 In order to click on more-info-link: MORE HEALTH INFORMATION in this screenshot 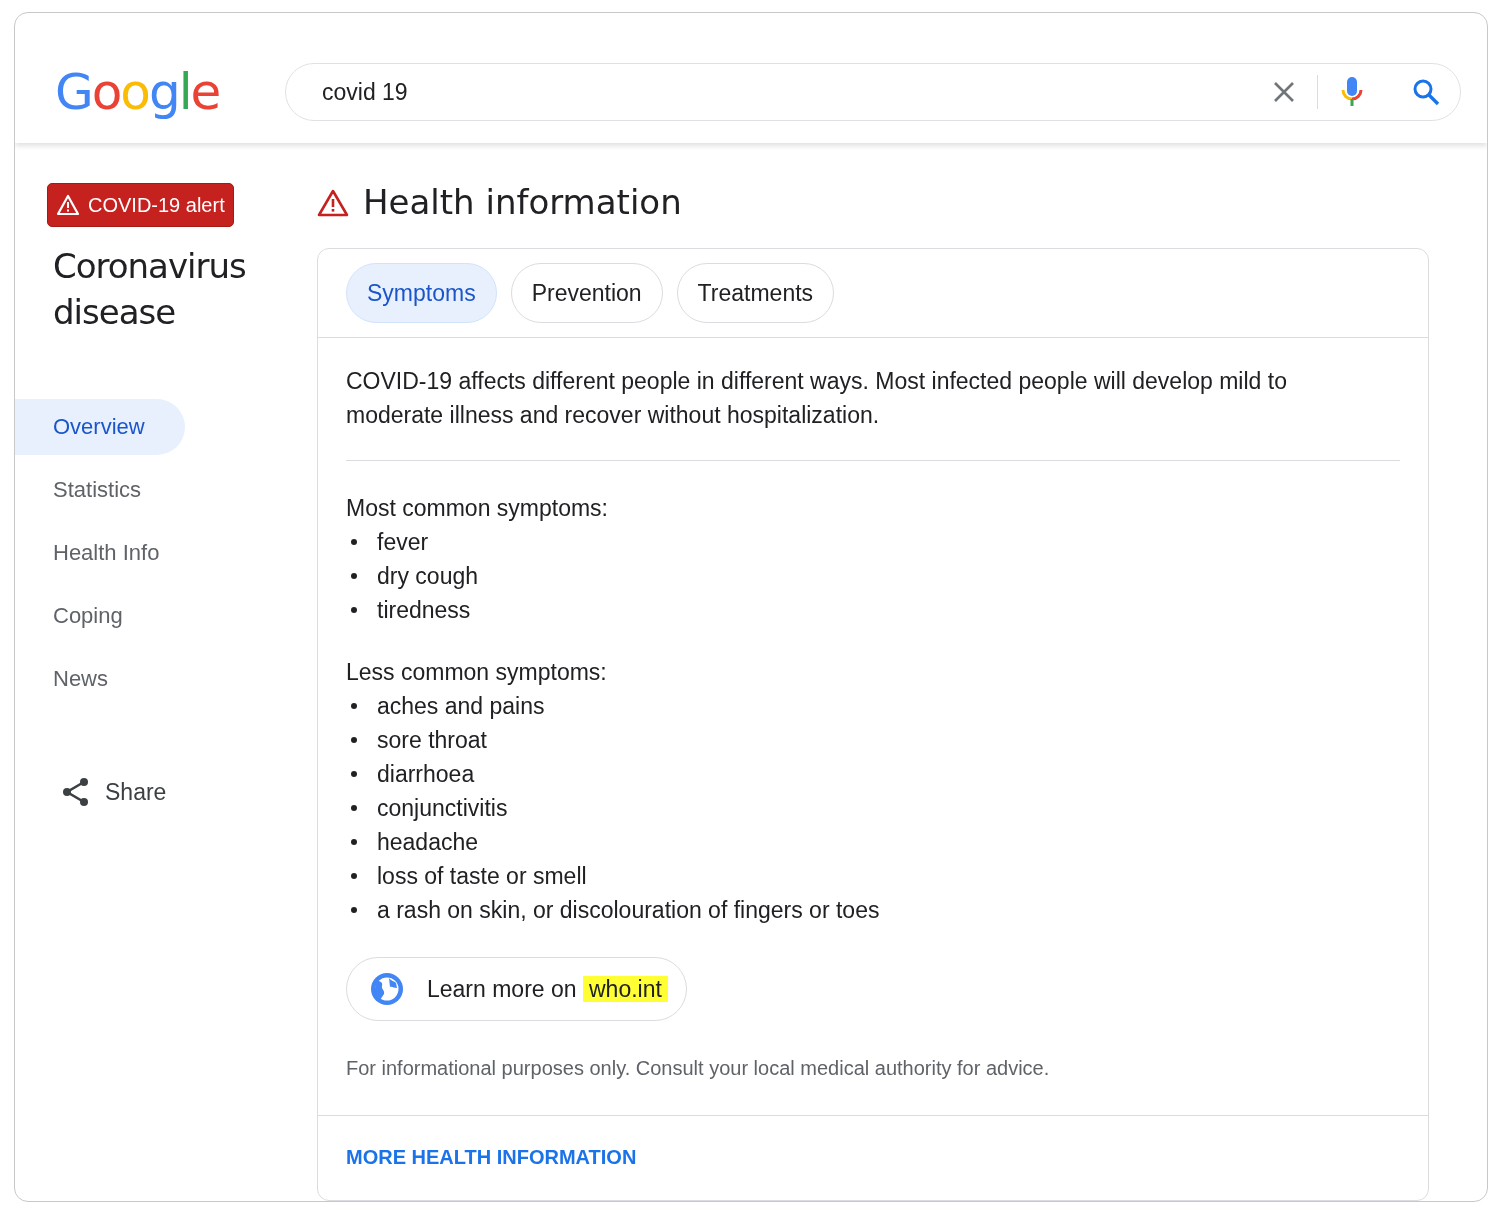, I will do `click(491, 1157)`.